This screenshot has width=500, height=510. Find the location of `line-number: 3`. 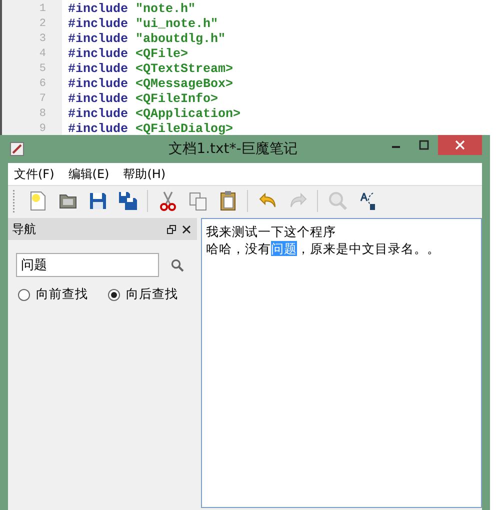

line-number: 3 is located at coordinates (42, 38).